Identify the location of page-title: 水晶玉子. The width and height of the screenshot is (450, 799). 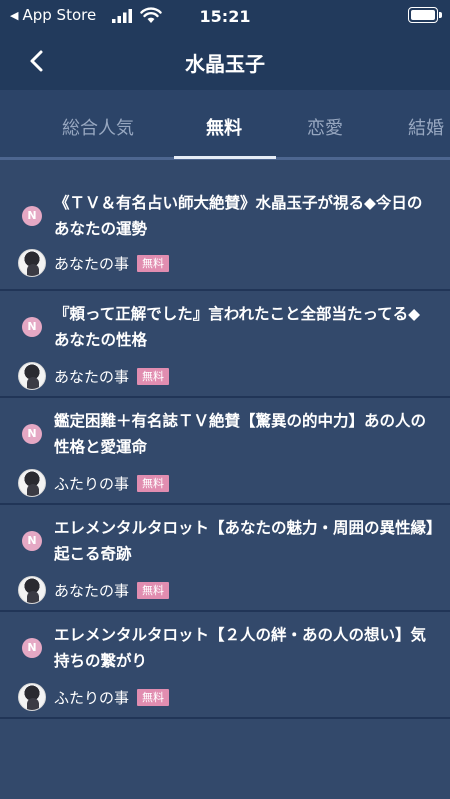
(225, 64).